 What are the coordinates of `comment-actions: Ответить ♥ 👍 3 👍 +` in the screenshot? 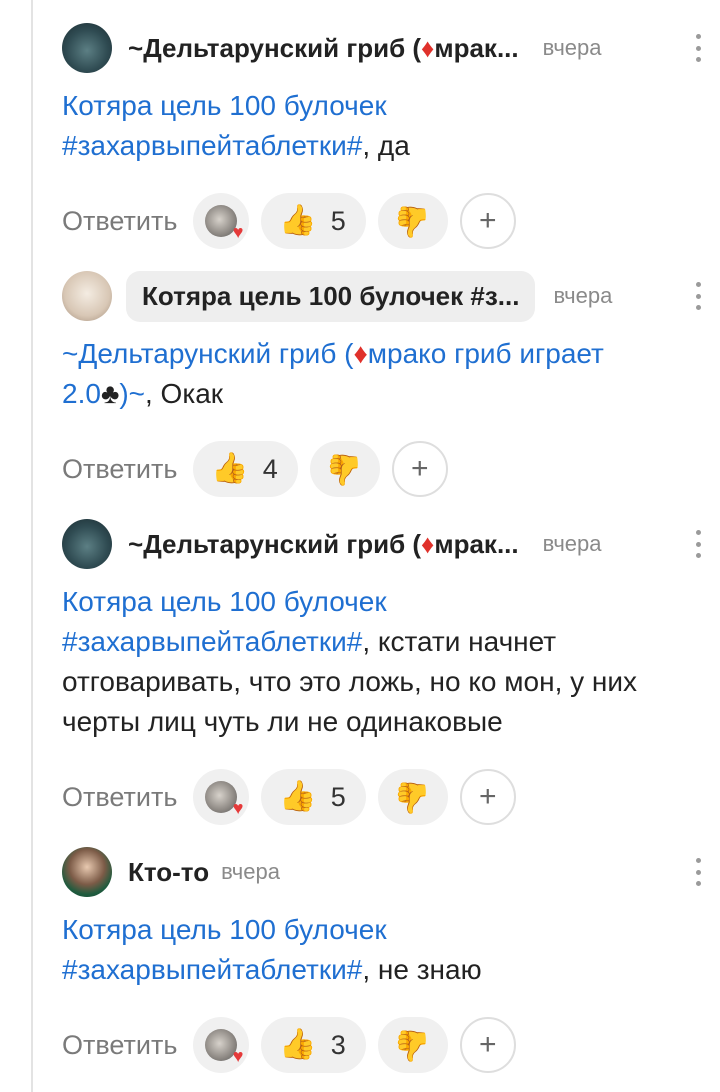 It's located at (391, 1045).